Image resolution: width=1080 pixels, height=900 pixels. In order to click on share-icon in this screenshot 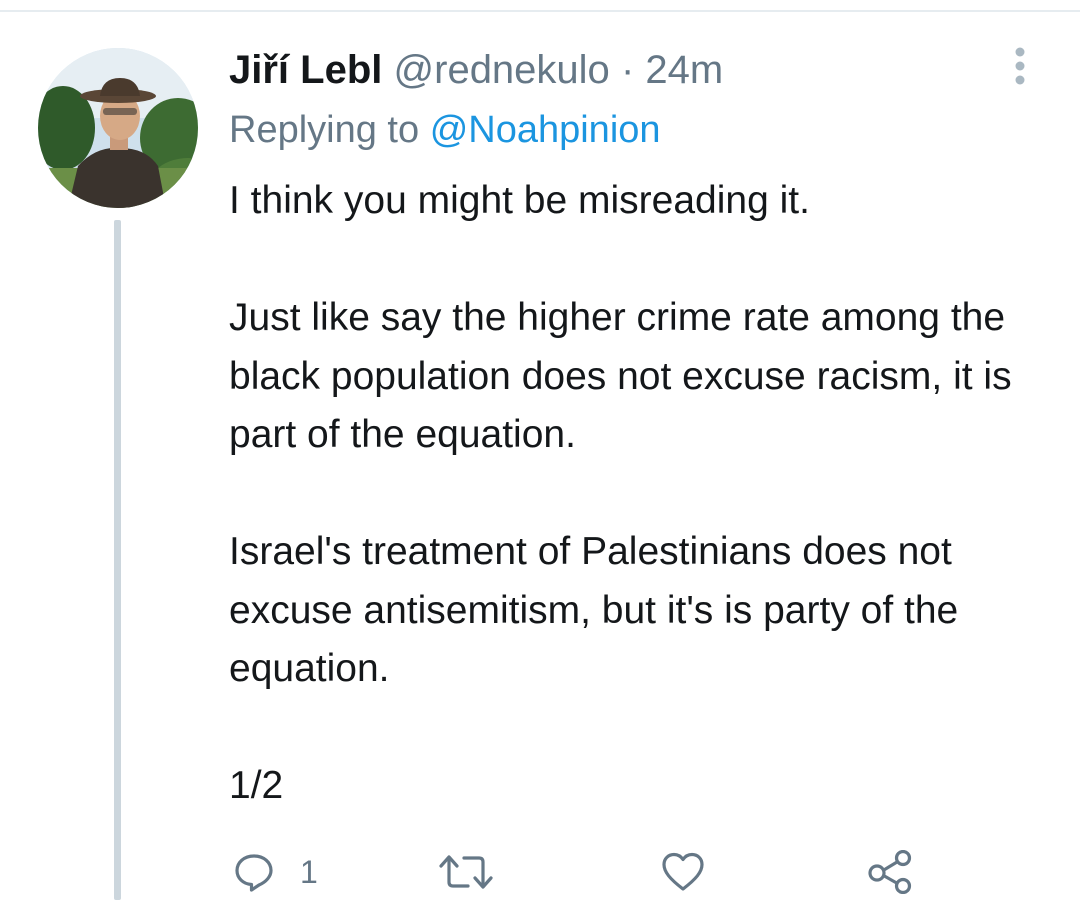, I will do `click(890, 872)`.